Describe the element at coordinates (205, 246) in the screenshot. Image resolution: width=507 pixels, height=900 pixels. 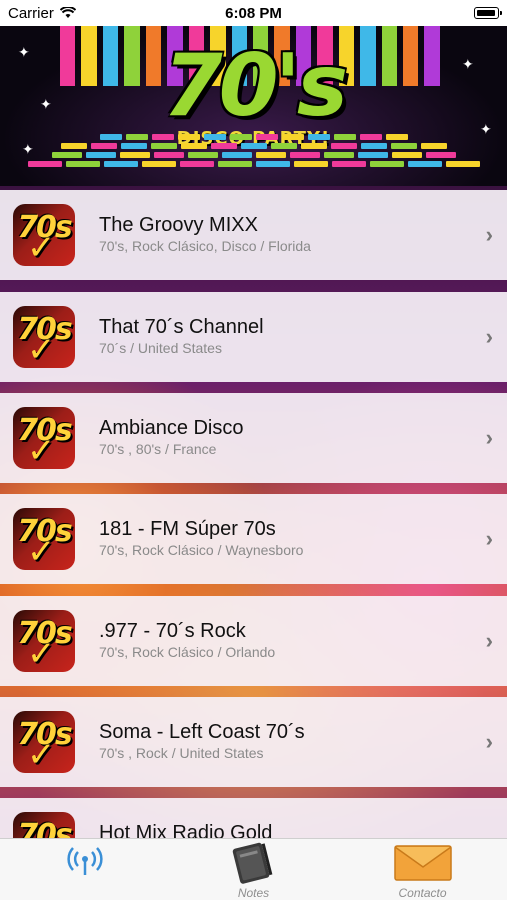
I see `station-details: 70's, Rock Clásico, Disco / Florida` at that location.